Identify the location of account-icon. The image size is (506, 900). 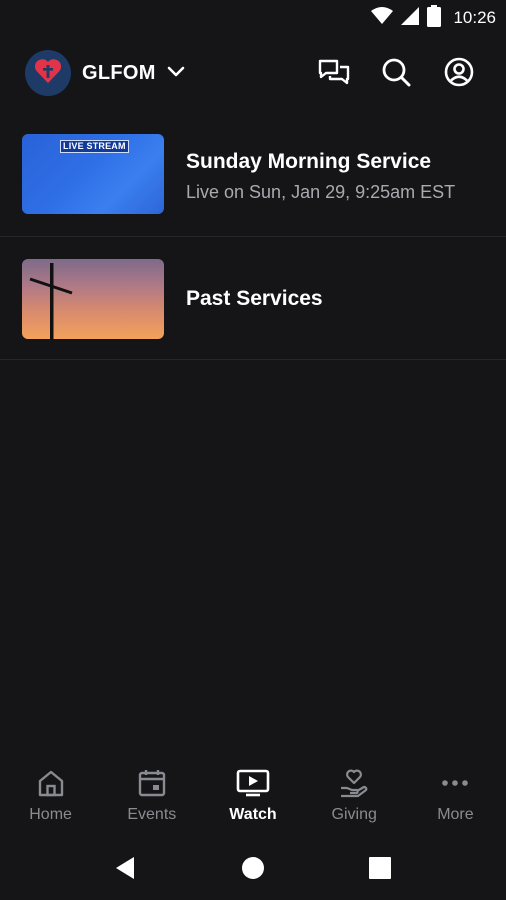
(459, 74).